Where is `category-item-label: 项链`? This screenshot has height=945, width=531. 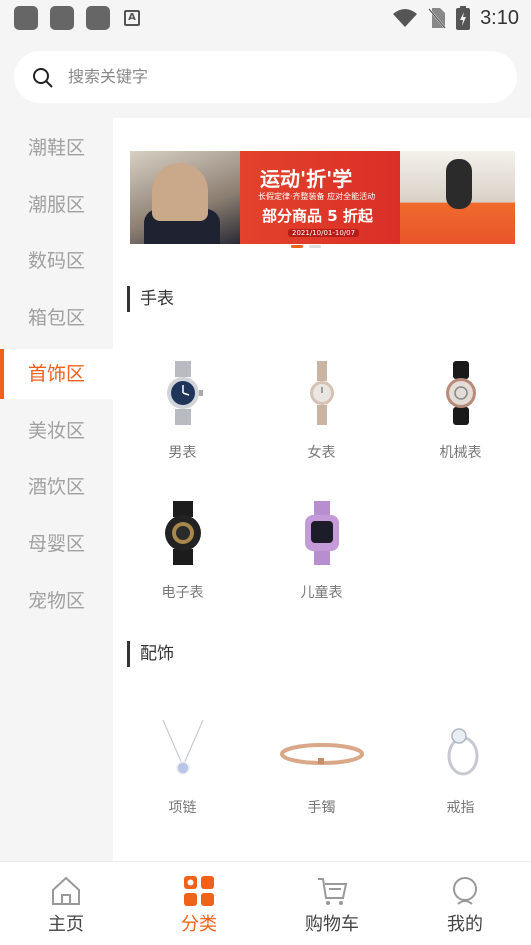
category-item-label: 项链 is located at coordinates (182, 808).